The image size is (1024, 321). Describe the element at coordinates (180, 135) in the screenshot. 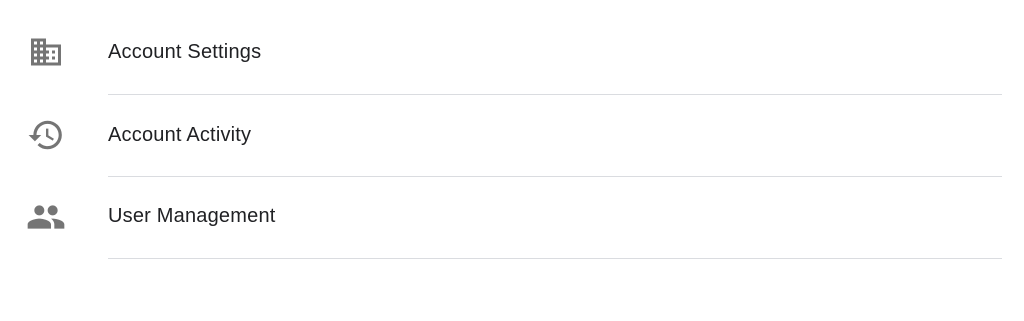

I see `account-activity-label: Account Activity` at that location.